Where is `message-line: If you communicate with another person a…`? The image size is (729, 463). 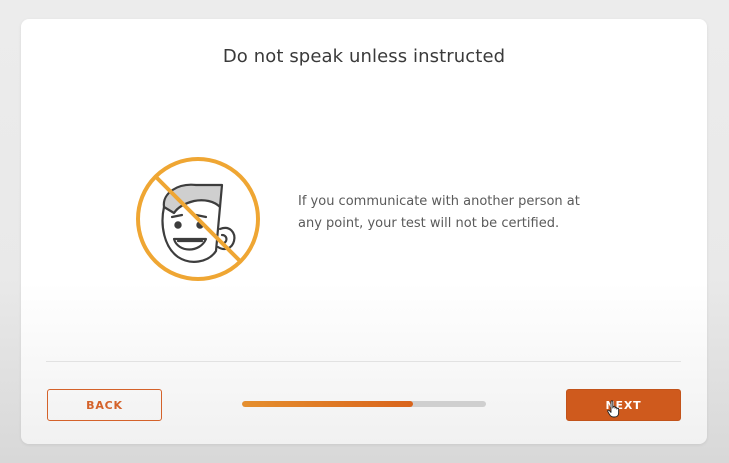
message-line: If you communicate with another person a… is located at coordinates (439, 201).